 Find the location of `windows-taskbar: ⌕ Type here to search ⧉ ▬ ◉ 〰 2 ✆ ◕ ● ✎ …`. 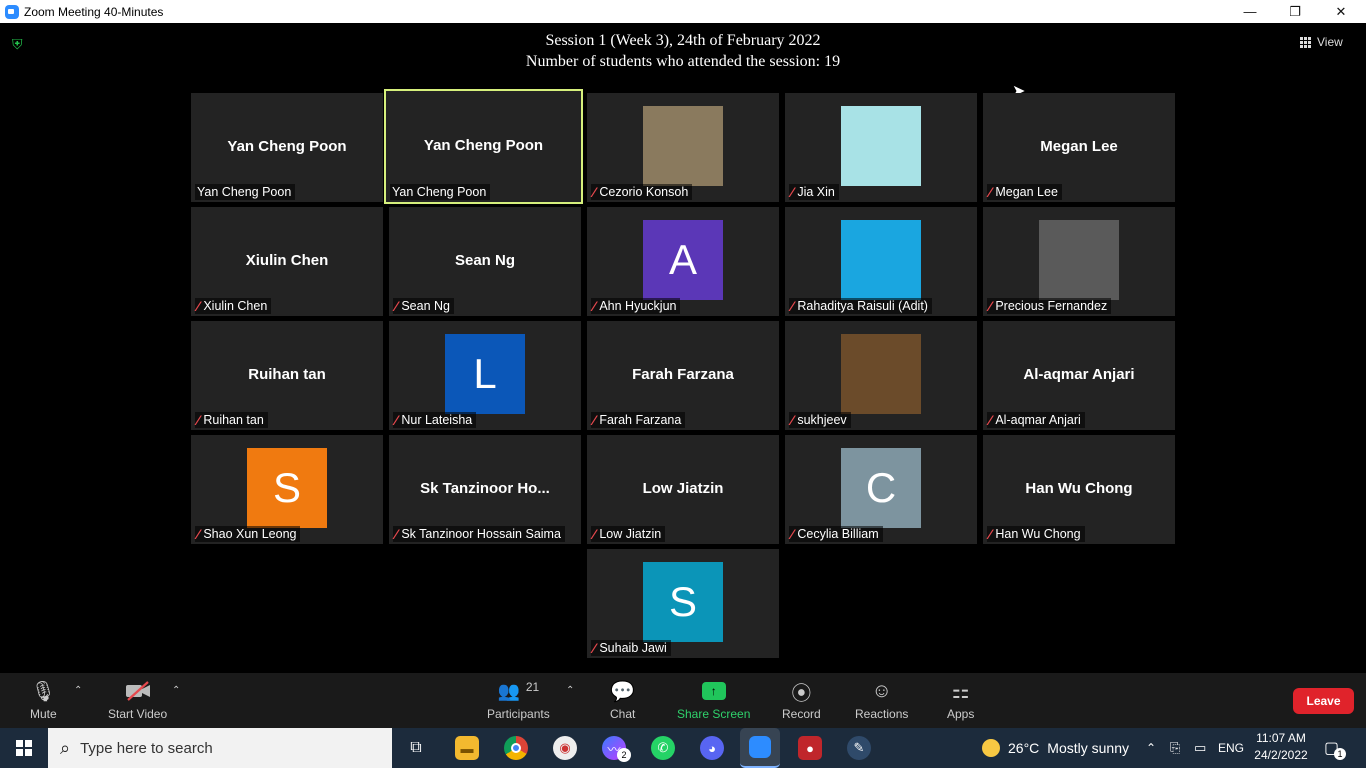

windows-taskbar: ⌕ Type here to search ⧉ ▬ ◉ 〰 2 ✆ ◕ ● ✎ … is located at coordinates (683, 748).